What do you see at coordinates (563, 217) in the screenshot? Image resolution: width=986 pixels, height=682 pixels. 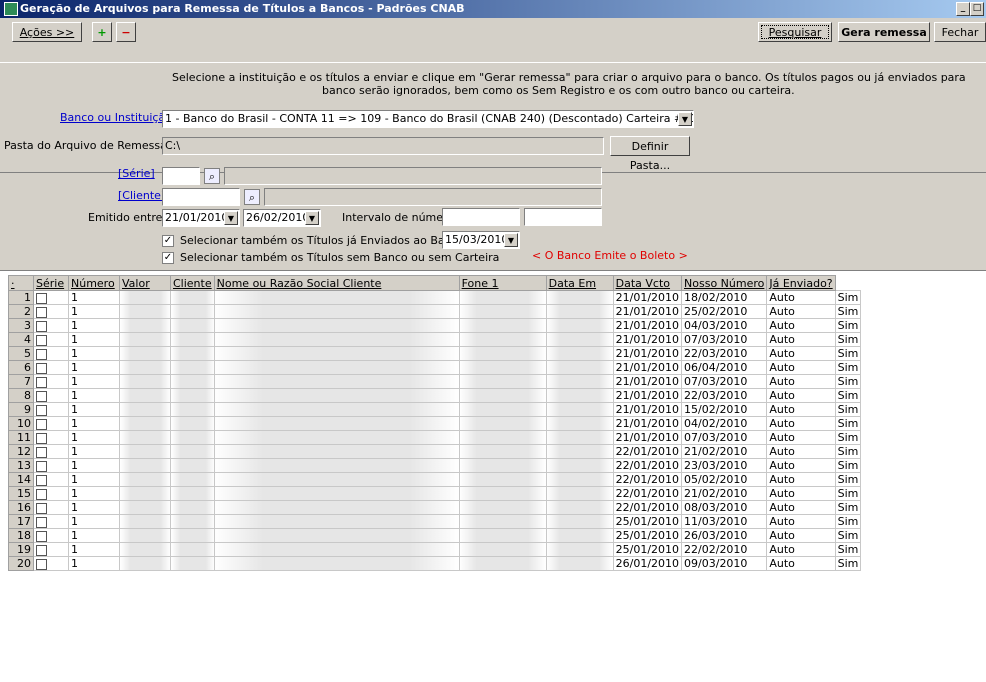 I see `intervalo-to-input` at bounding box center [563, 217].